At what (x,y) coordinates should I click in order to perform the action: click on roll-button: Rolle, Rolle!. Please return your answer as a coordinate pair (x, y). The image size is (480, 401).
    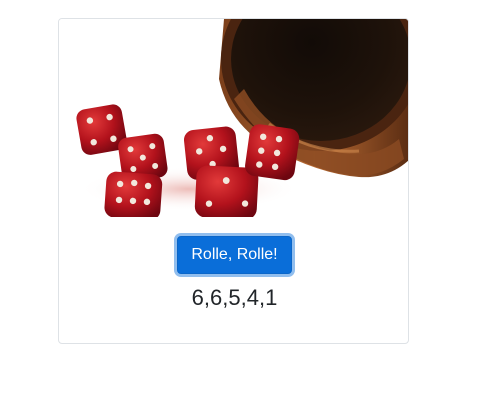
    Looking at the image, I should click on (234, 255).